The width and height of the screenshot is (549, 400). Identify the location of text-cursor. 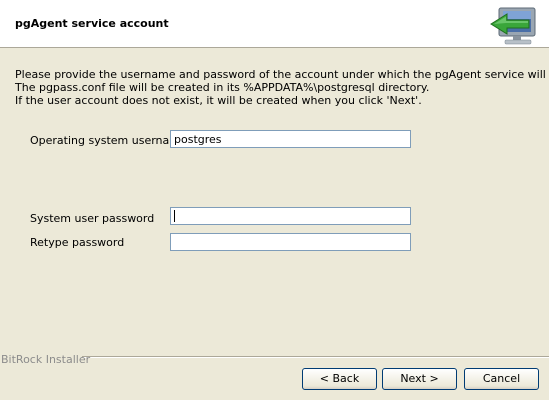
(174, 216).